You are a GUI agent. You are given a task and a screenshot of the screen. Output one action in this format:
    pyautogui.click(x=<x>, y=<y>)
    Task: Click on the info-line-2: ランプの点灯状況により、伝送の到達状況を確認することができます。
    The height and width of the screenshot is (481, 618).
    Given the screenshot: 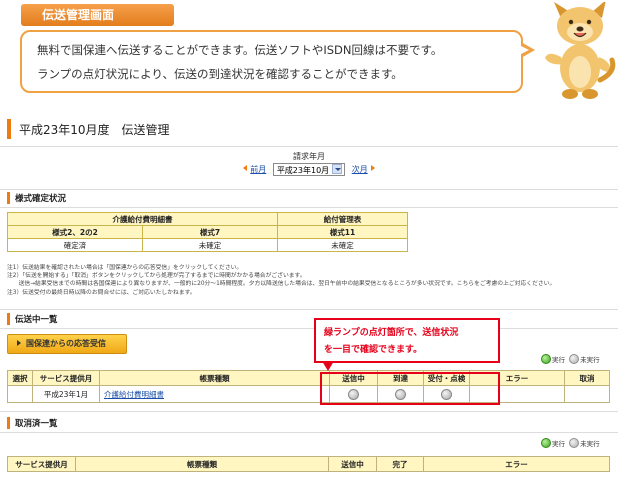 What is the action you would take?
    pyautogui.click(x=220, y=74)
    